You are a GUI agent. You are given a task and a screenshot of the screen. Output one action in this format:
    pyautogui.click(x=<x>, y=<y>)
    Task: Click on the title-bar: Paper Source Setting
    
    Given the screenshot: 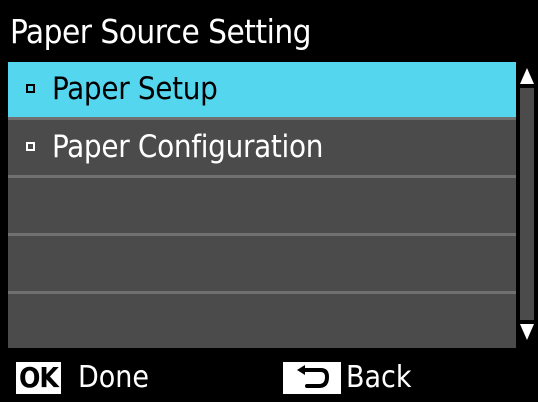 What is the action you would take?
    pyautogui.click(x=269, y=33)
    